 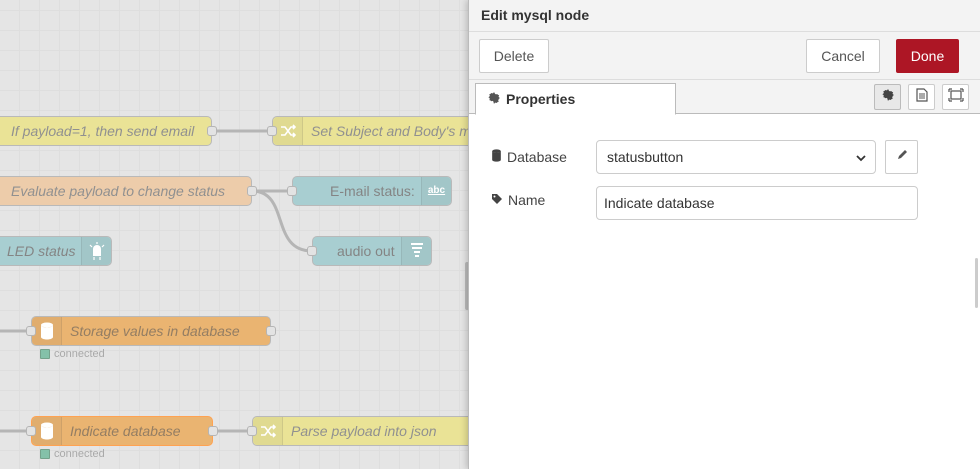 I want to click on abc-icon: abc, so click(x=436, y=191).